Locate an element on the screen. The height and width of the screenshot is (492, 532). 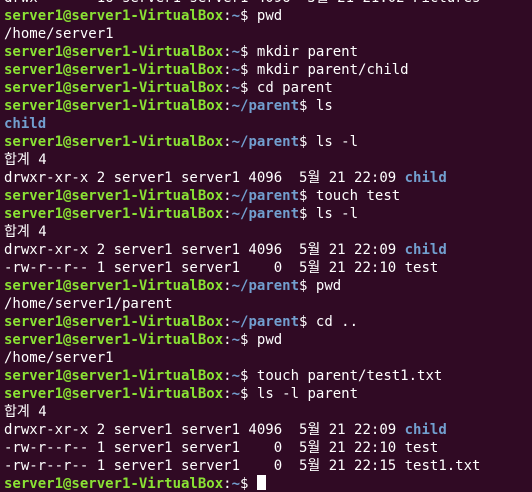
output-line: child is located at coordinates (268, 124).